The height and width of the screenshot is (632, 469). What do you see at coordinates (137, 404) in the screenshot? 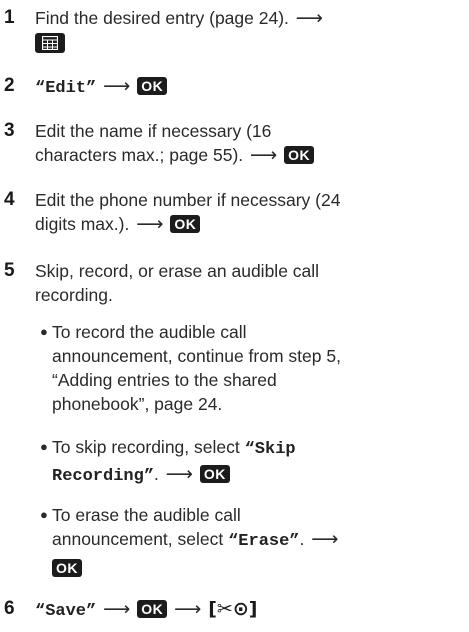
I see `bullet-text: phonebook”, page 24.` at bounding box center [137, 404].